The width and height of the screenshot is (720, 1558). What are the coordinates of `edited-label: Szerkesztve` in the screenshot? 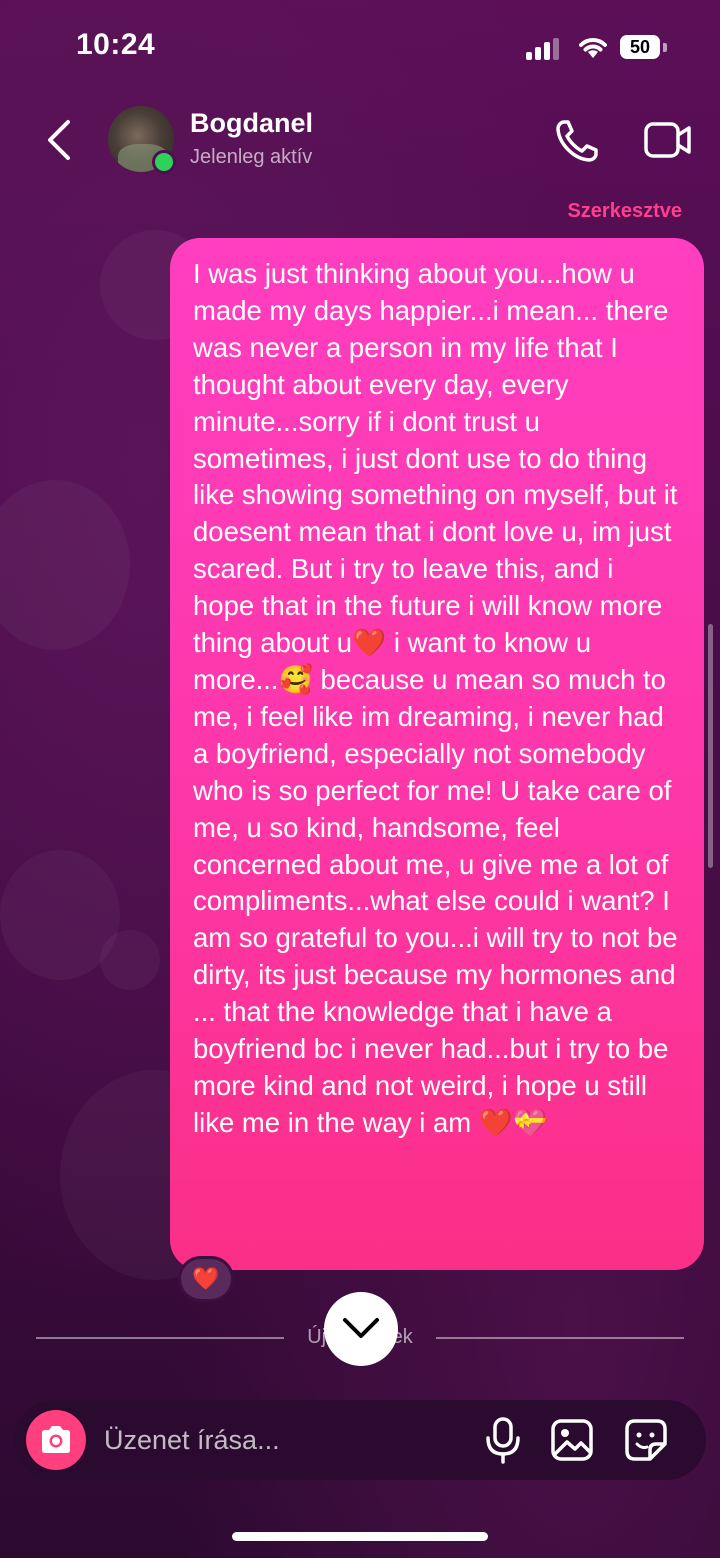 It's located at (624, 211).